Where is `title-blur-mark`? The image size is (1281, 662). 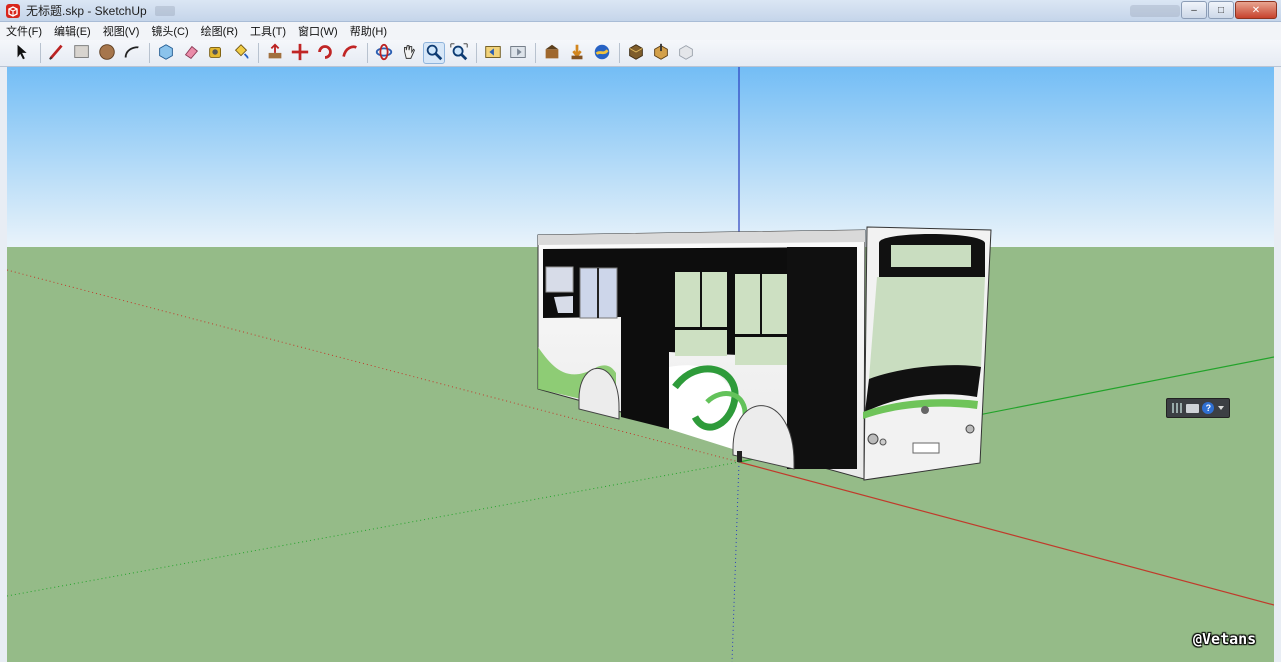
title-blur-mark is located at coordinates (164, 10).